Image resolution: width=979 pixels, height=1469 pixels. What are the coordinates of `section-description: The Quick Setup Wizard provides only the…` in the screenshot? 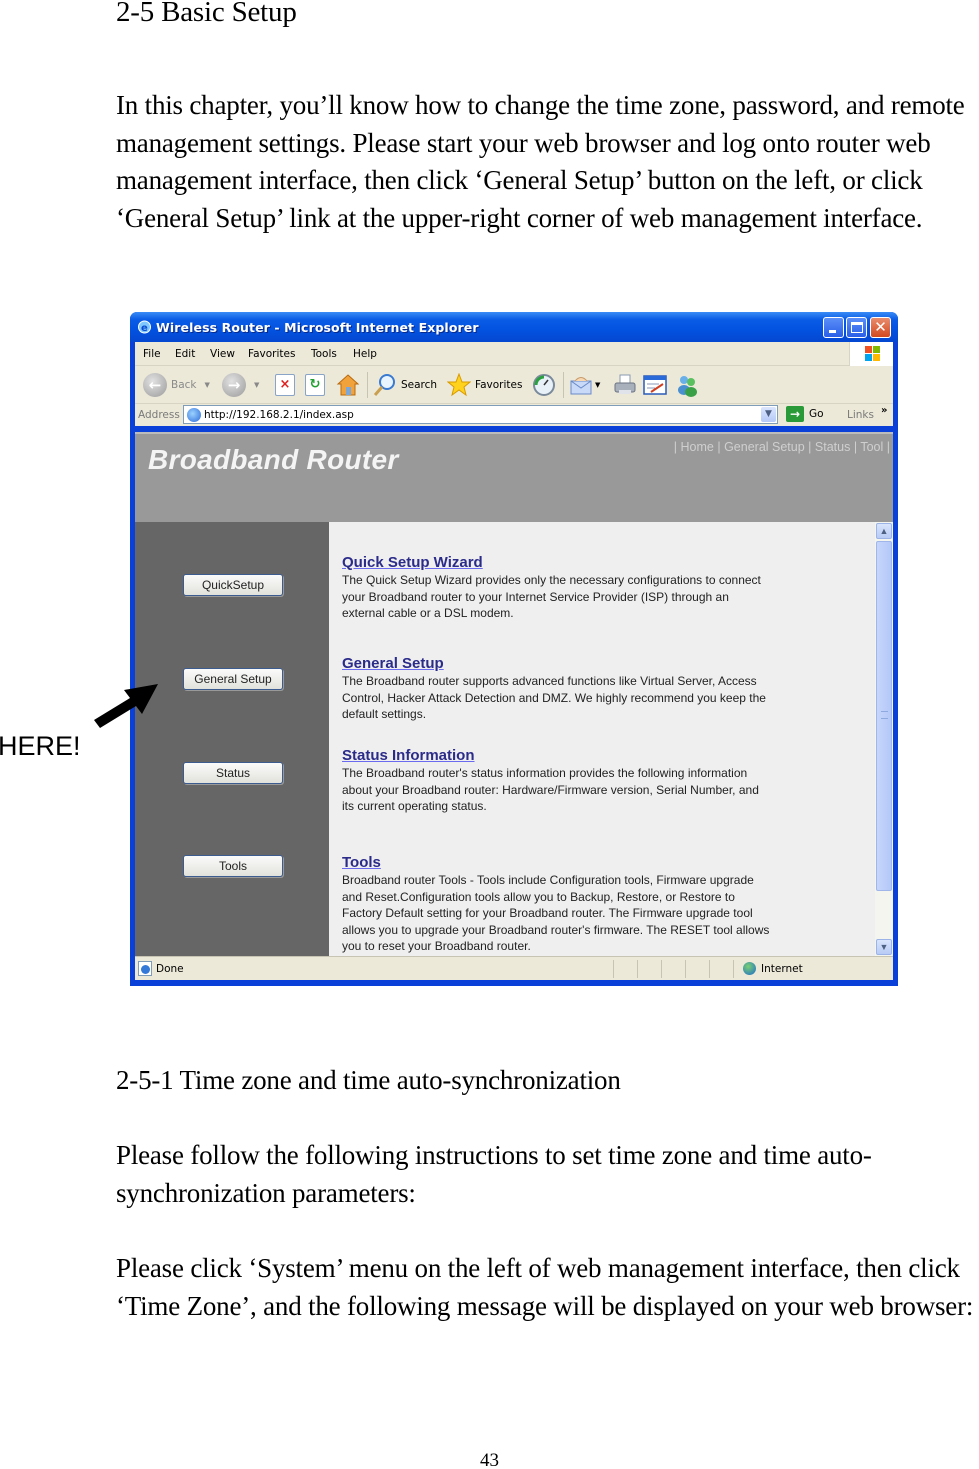 It's located at (551, 596).